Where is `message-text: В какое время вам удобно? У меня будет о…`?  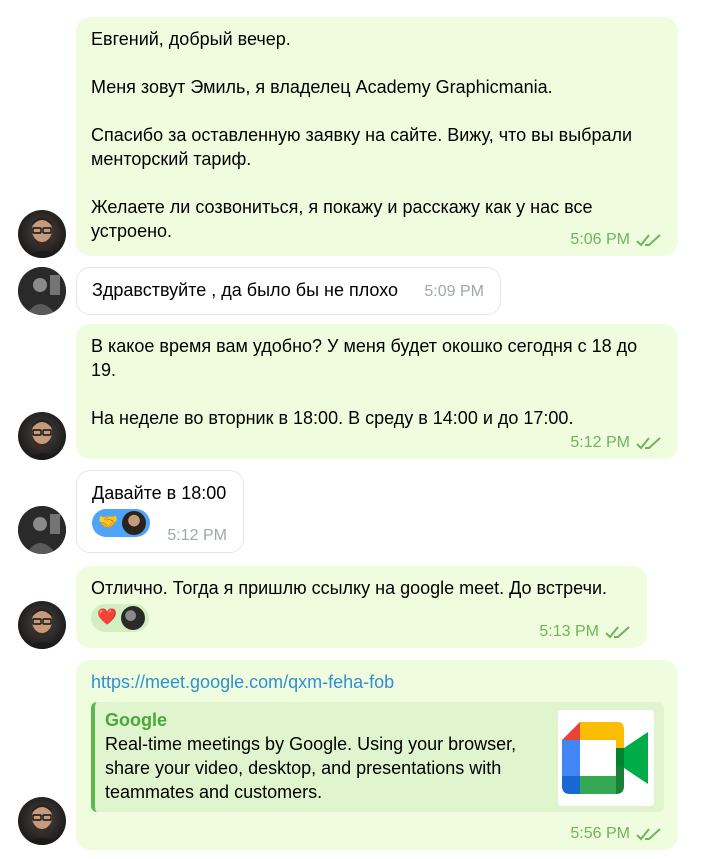 message-text: В какое время вам удобно? У меня будет о… is located at coordinates (364, 382).